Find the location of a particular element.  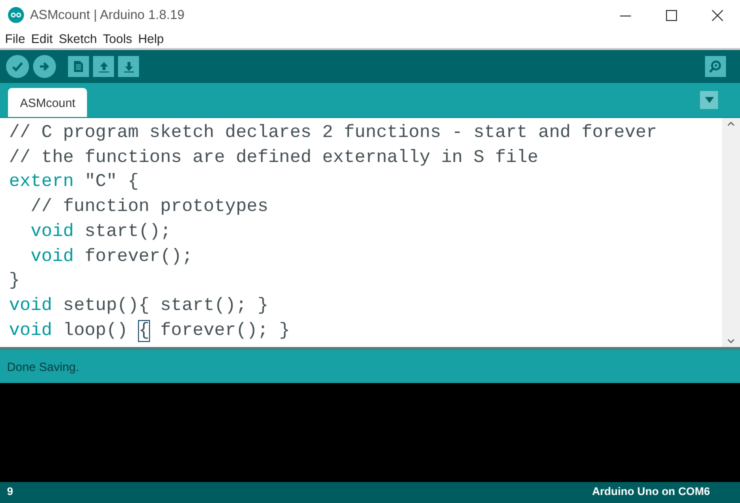

code-line: extern "C" { is located at coordinates (74, 182).